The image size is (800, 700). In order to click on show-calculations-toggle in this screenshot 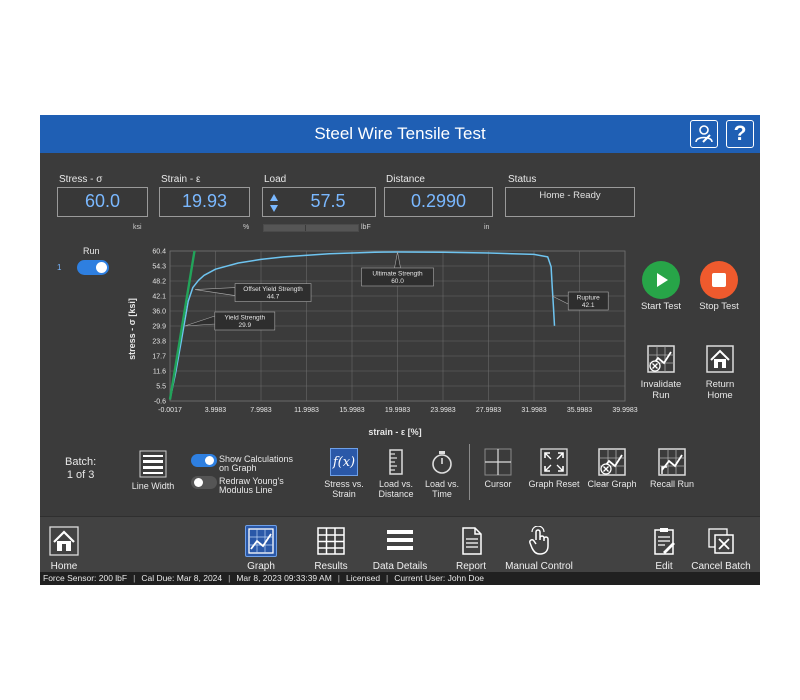, I will do `click(204, 460)`.